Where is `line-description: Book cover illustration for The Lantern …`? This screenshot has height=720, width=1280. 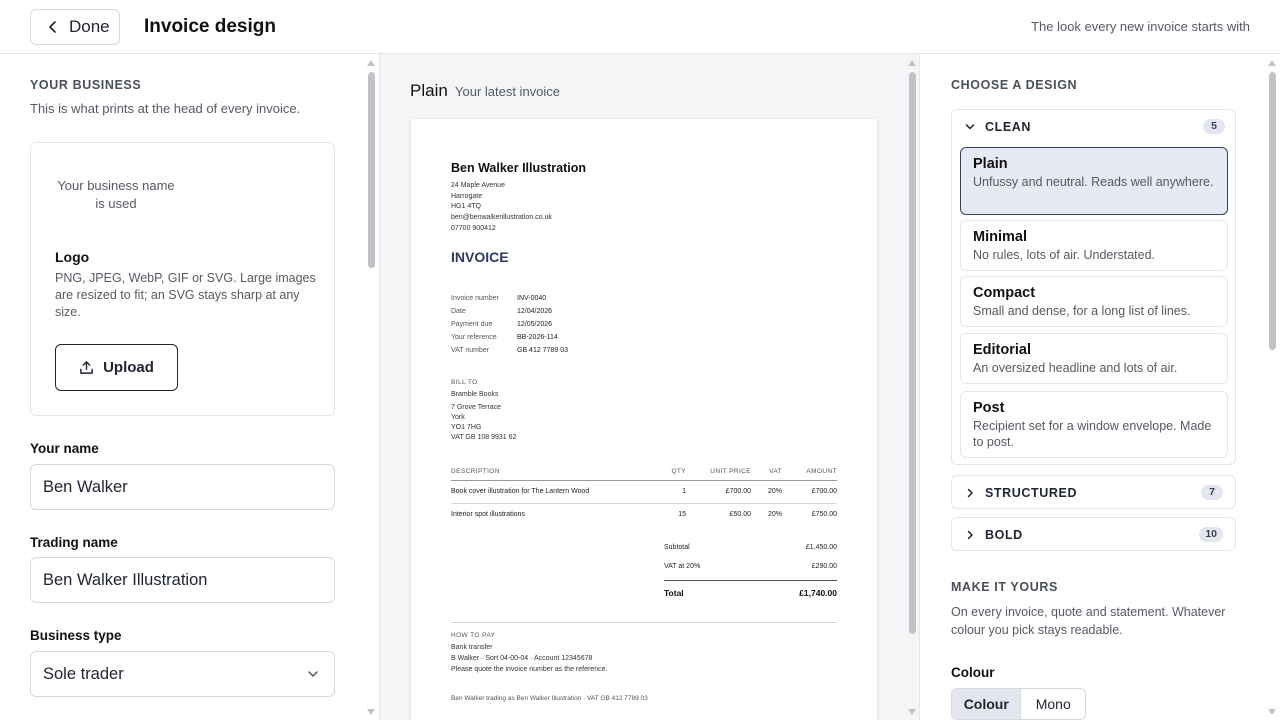 line-description: Book cover illustration for The Lantern … is located at coordinates (520, 491).